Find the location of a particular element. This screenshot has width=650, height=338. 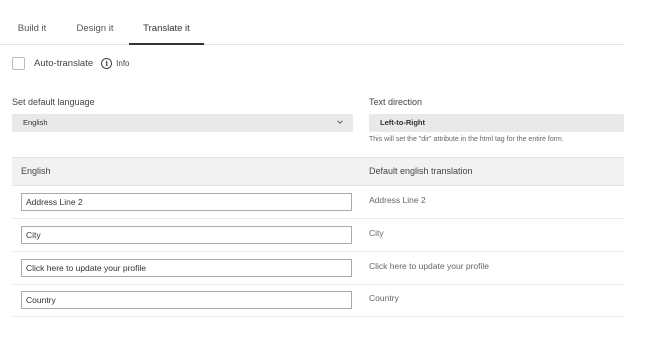

table-row: City is located at coordinates (318, 235).